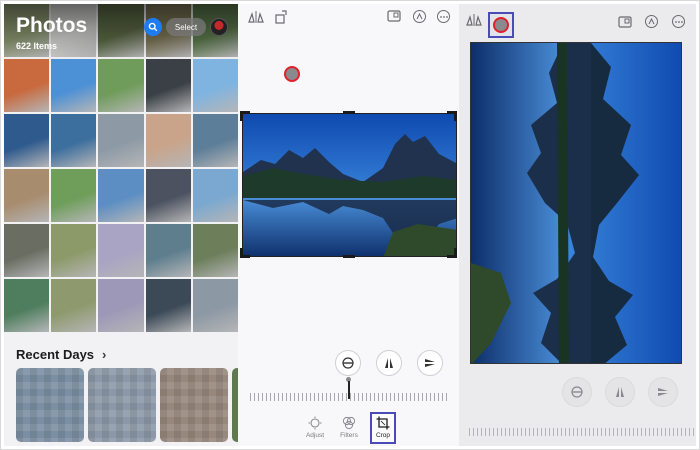  I want to click on angle-ruler, so click(582, 432).